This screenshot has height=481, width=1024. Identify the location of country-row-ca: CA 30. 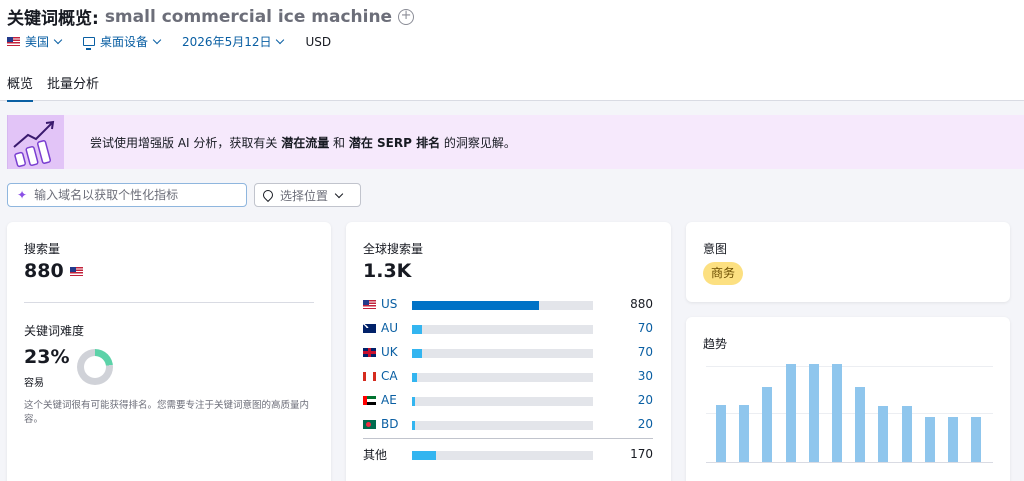
(508, 376).